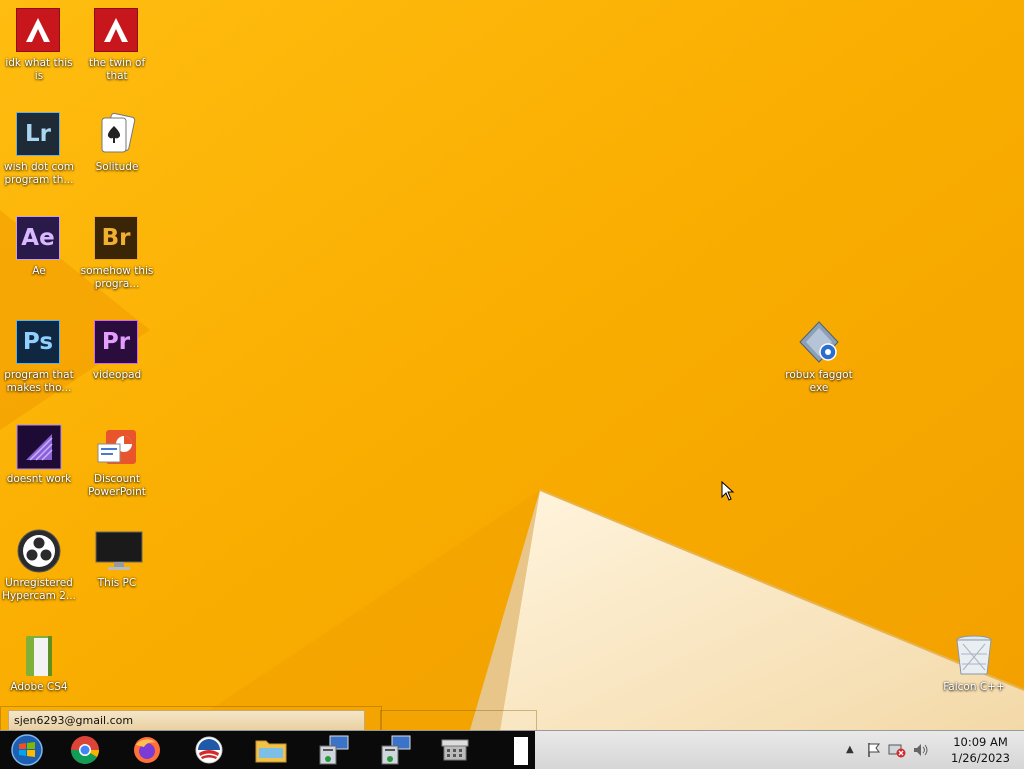 The width and height of the screenshot is (1024, 769). I want to click on icon-label: robux faggot exe, so click(819, 381).